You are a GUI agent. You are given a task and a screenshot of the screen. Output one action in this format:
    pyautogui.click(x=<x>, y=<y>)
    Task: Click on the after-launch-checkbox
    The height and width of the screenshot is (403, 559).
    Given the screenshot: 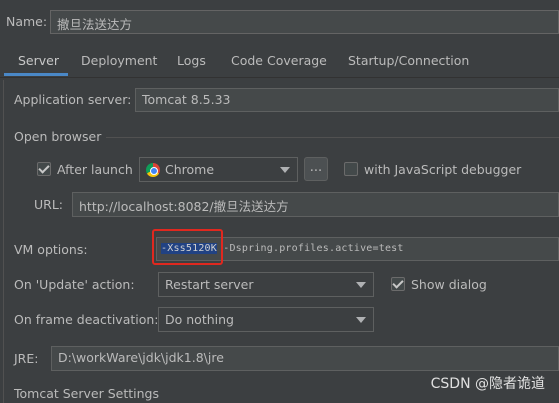 What is the action you would take?
    pyautogui.click(x=44, y=169)
    